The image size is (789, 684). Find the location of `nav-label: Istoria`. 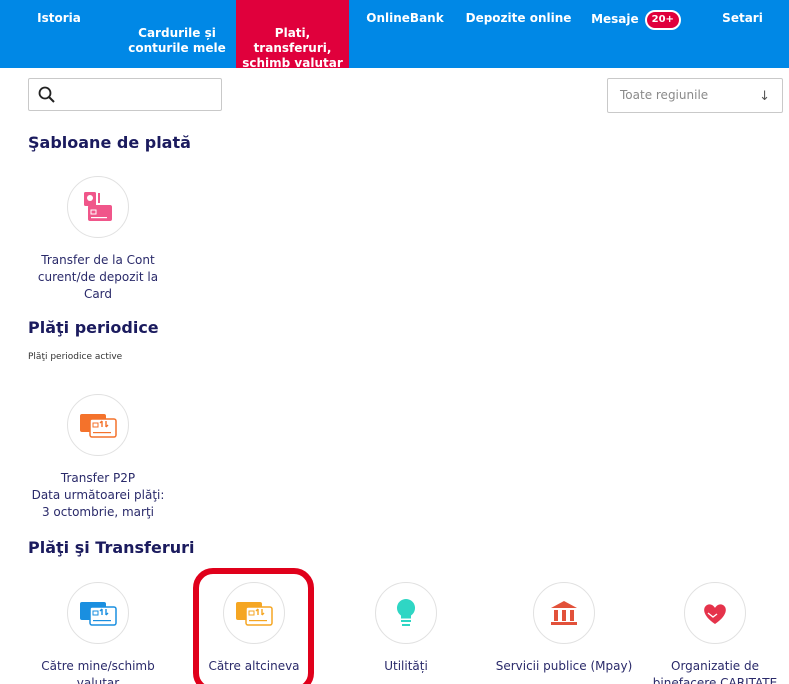

nav-label: Istoria is located at coordinates (59, 18).